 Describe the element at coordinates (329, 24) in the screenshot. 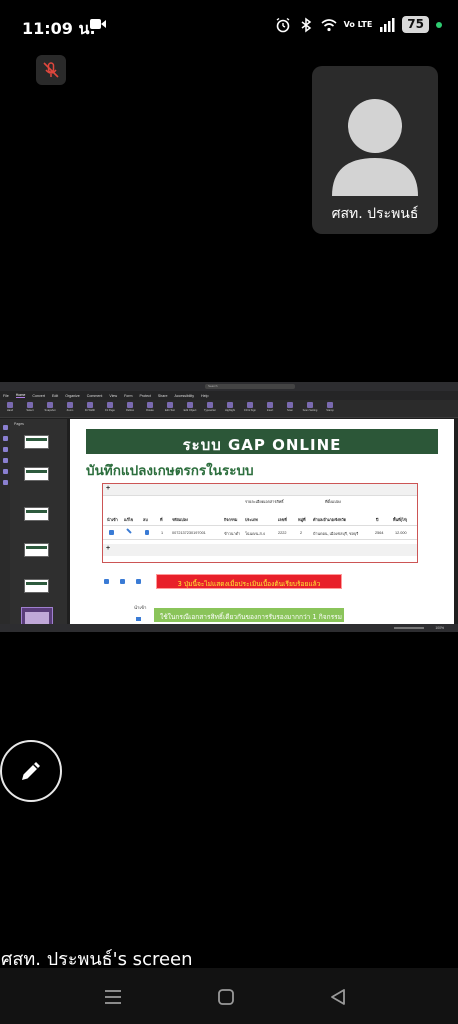

I see `wifi-icon` at that location.